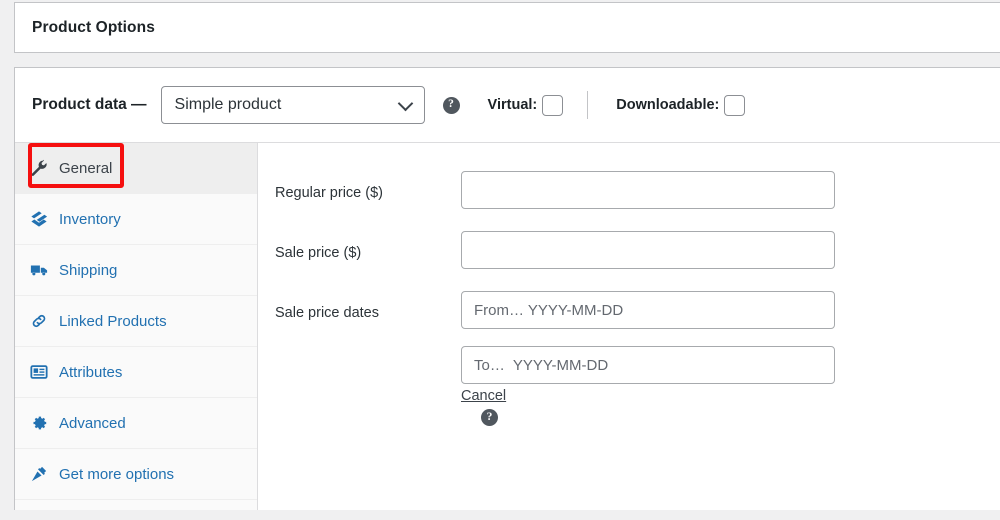  I want to click on tab-general-label: General, so click(86, 168).